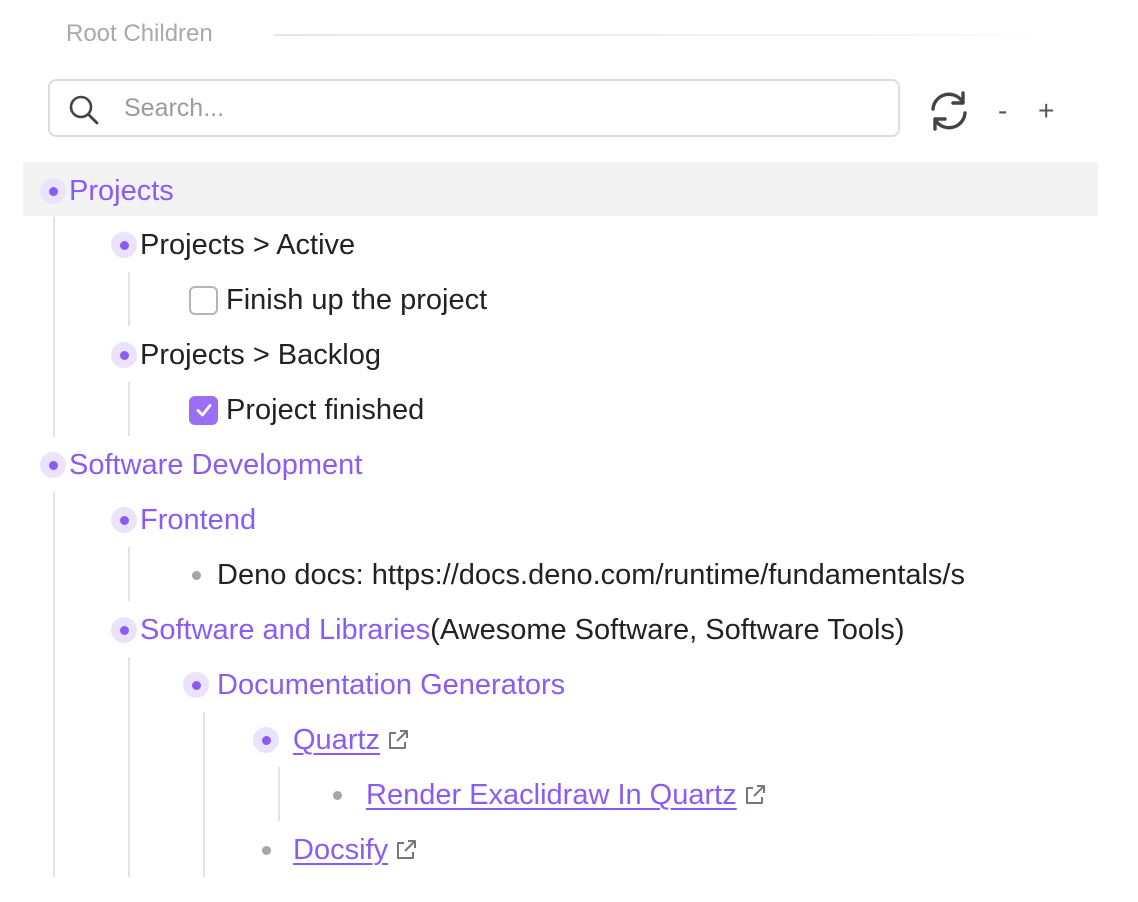 The height and width of the screenshot is (902, 1138). Describe the element at coordinates (260, 355) in the screenshot. I see `tree-item-label: Projects > Backlog` at that location.